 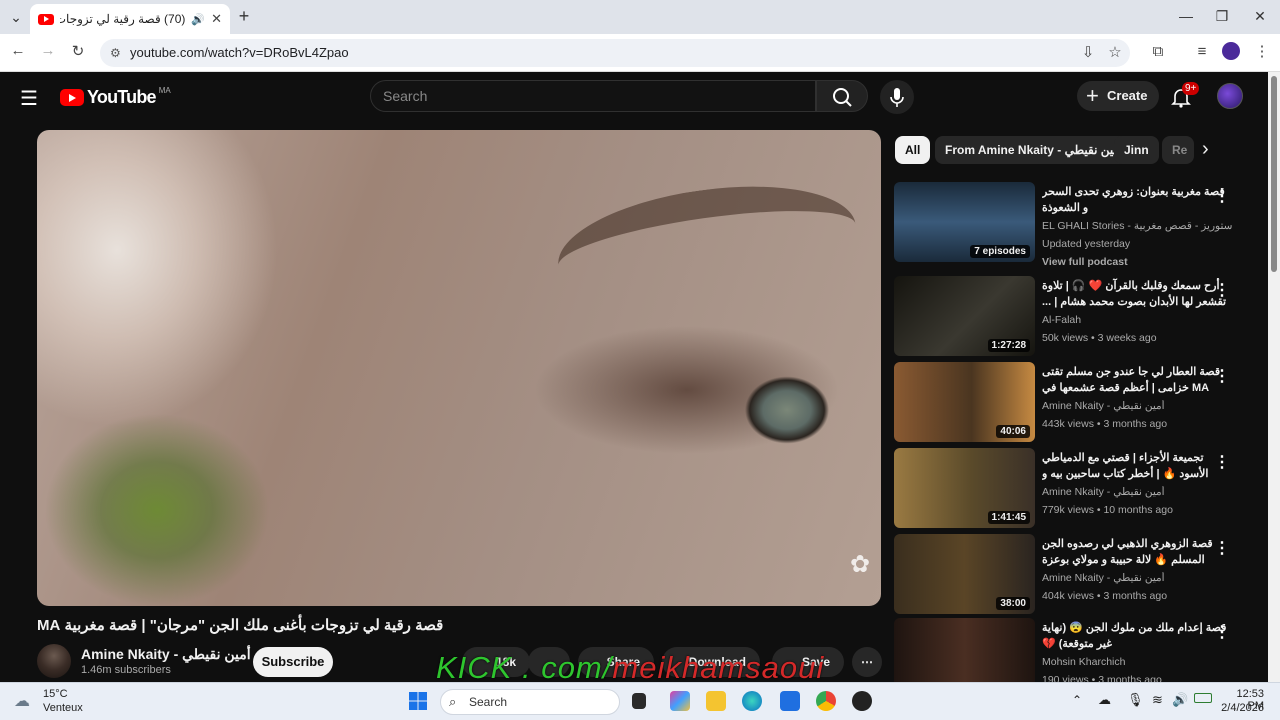 I want to click on more-actions-button: ⋯, so click(x=867, y=662).